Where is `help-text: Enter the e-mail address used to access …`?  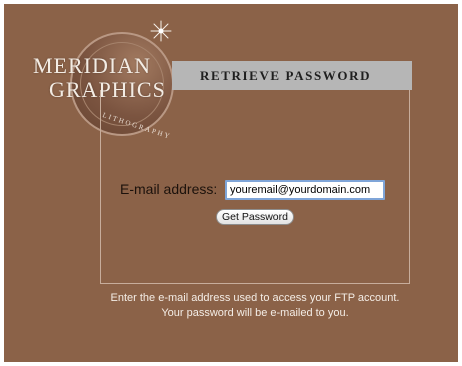
help-text: Enter the e-mail address used to access … is located at coordinates (255, 305).